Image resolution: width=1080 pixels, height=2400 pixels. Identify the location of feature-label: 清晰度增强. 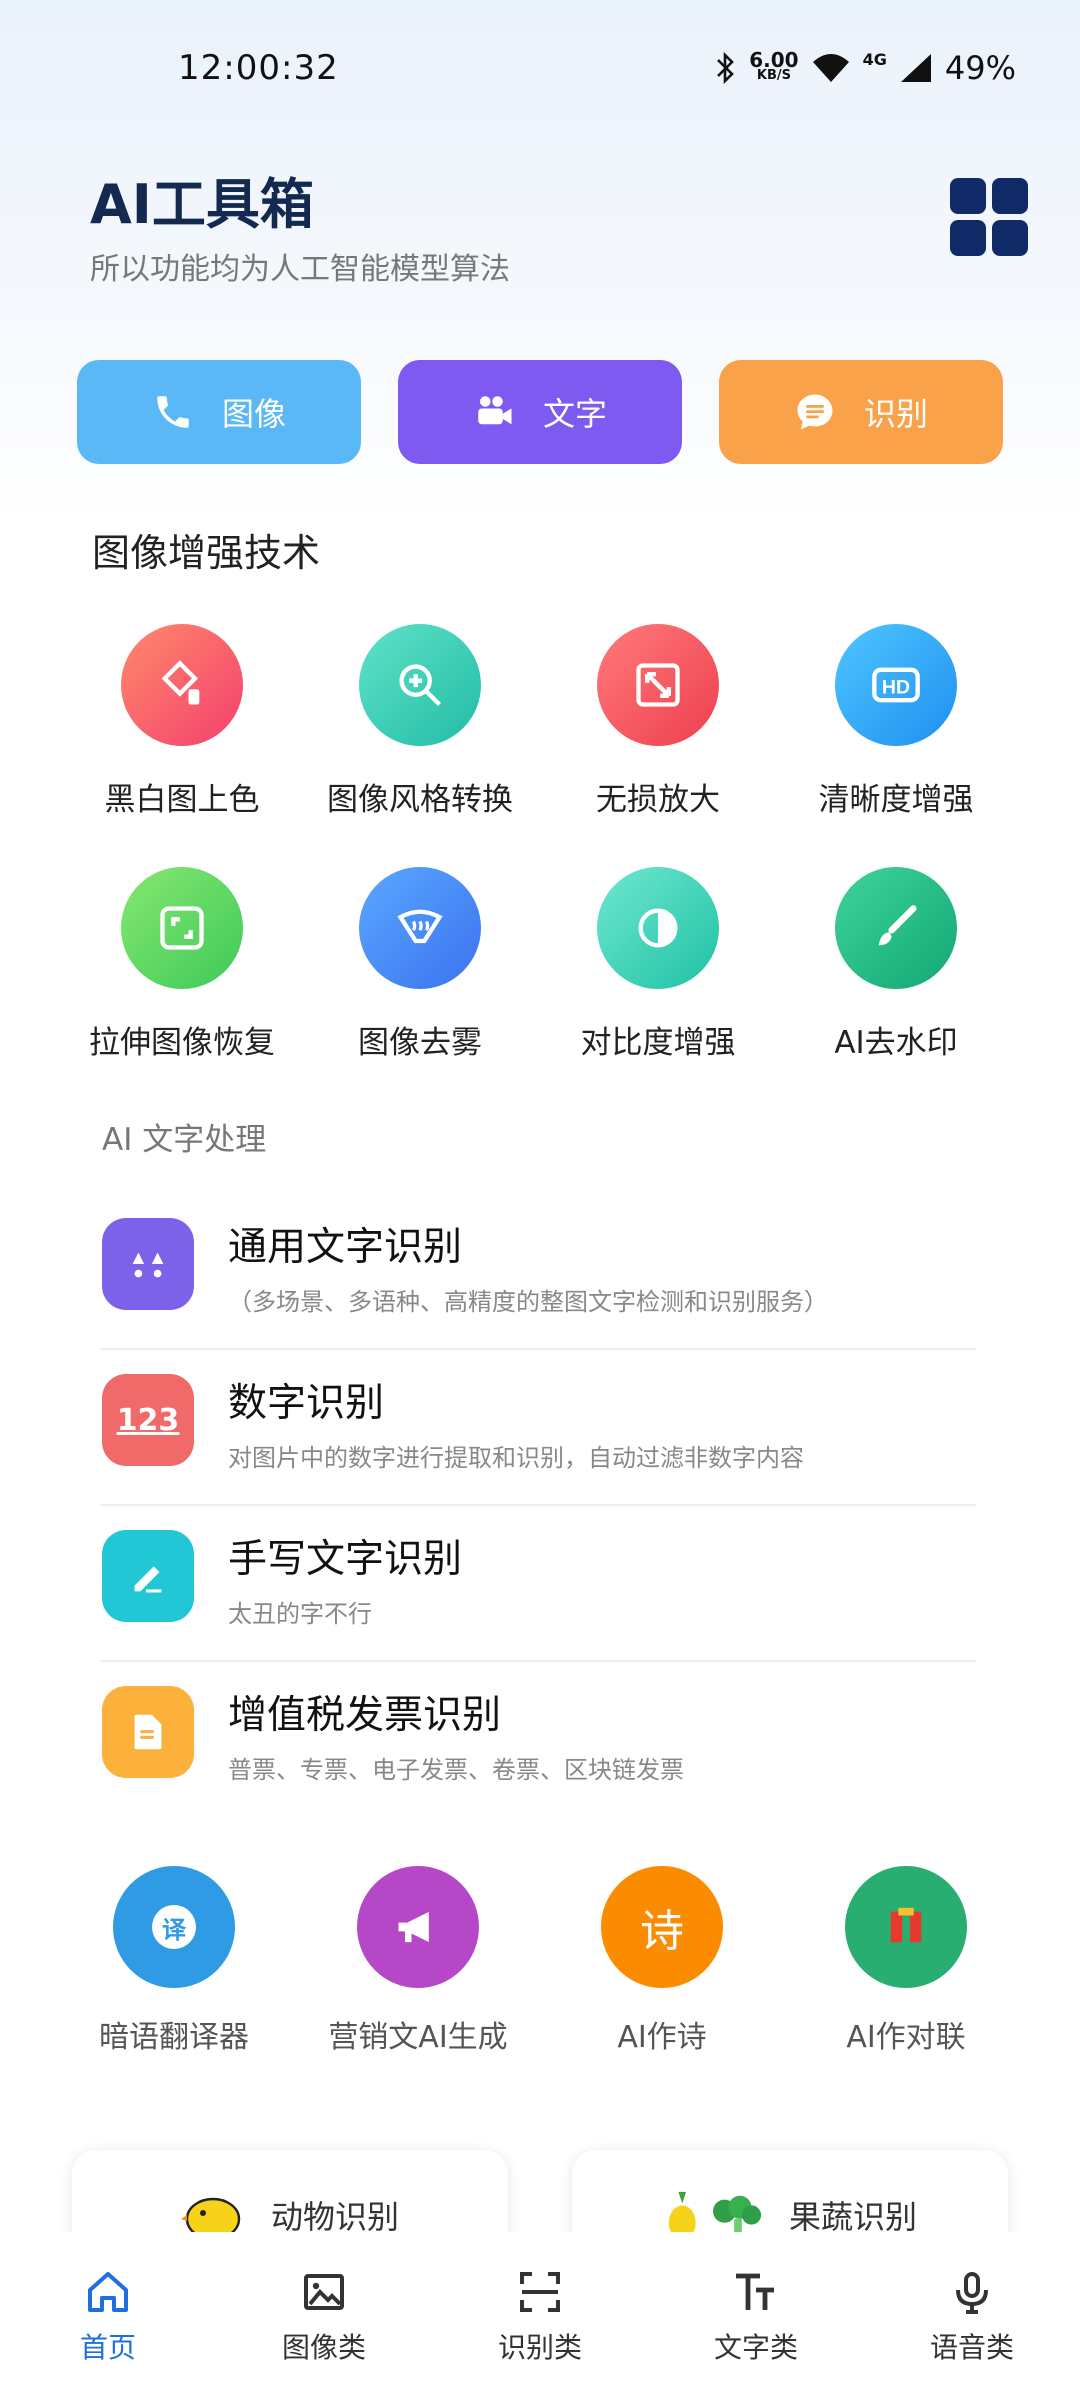
(896, 800).